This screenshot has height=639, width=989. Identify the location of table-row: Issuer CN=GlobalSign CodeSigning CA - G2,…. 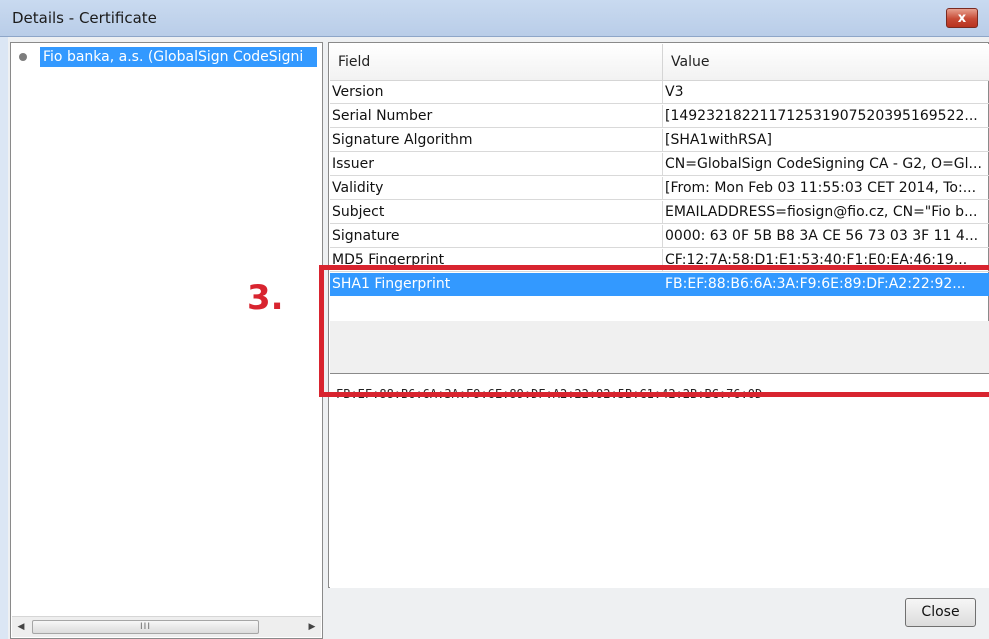
(659, 165).